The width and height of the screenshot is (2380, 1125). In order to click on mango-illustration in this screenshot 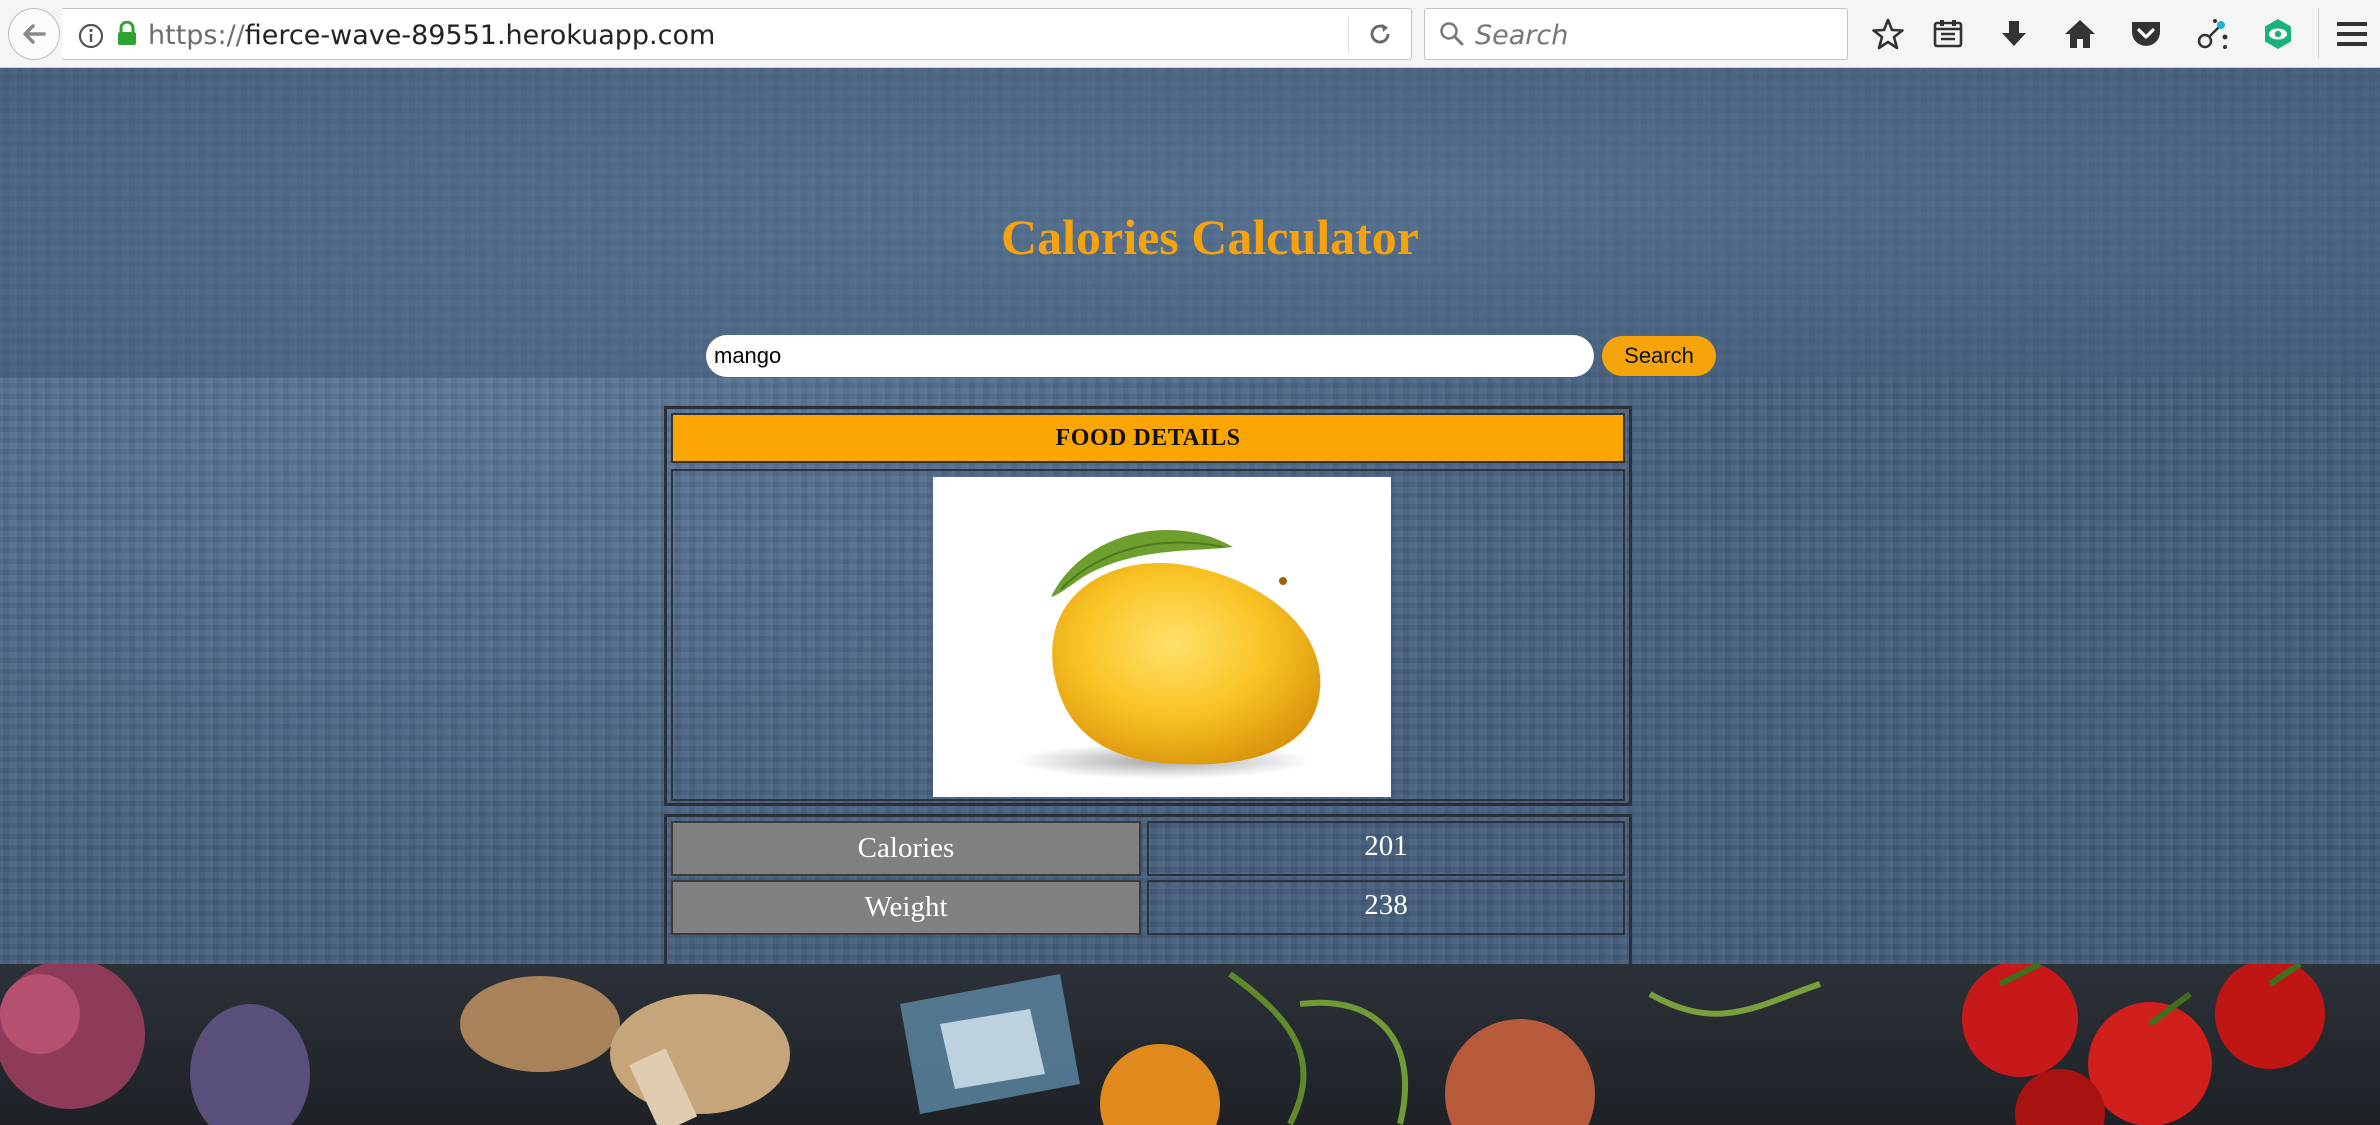, I will do `click(1167, 654)`.